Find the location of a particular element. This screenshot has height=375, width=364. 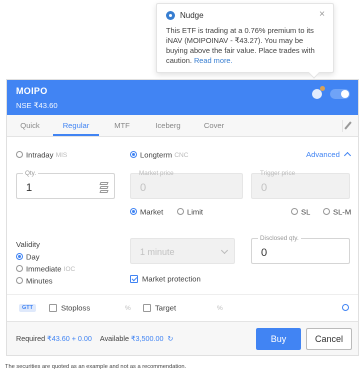

intraday-label: Intraday is located at coordinates (40, 155).